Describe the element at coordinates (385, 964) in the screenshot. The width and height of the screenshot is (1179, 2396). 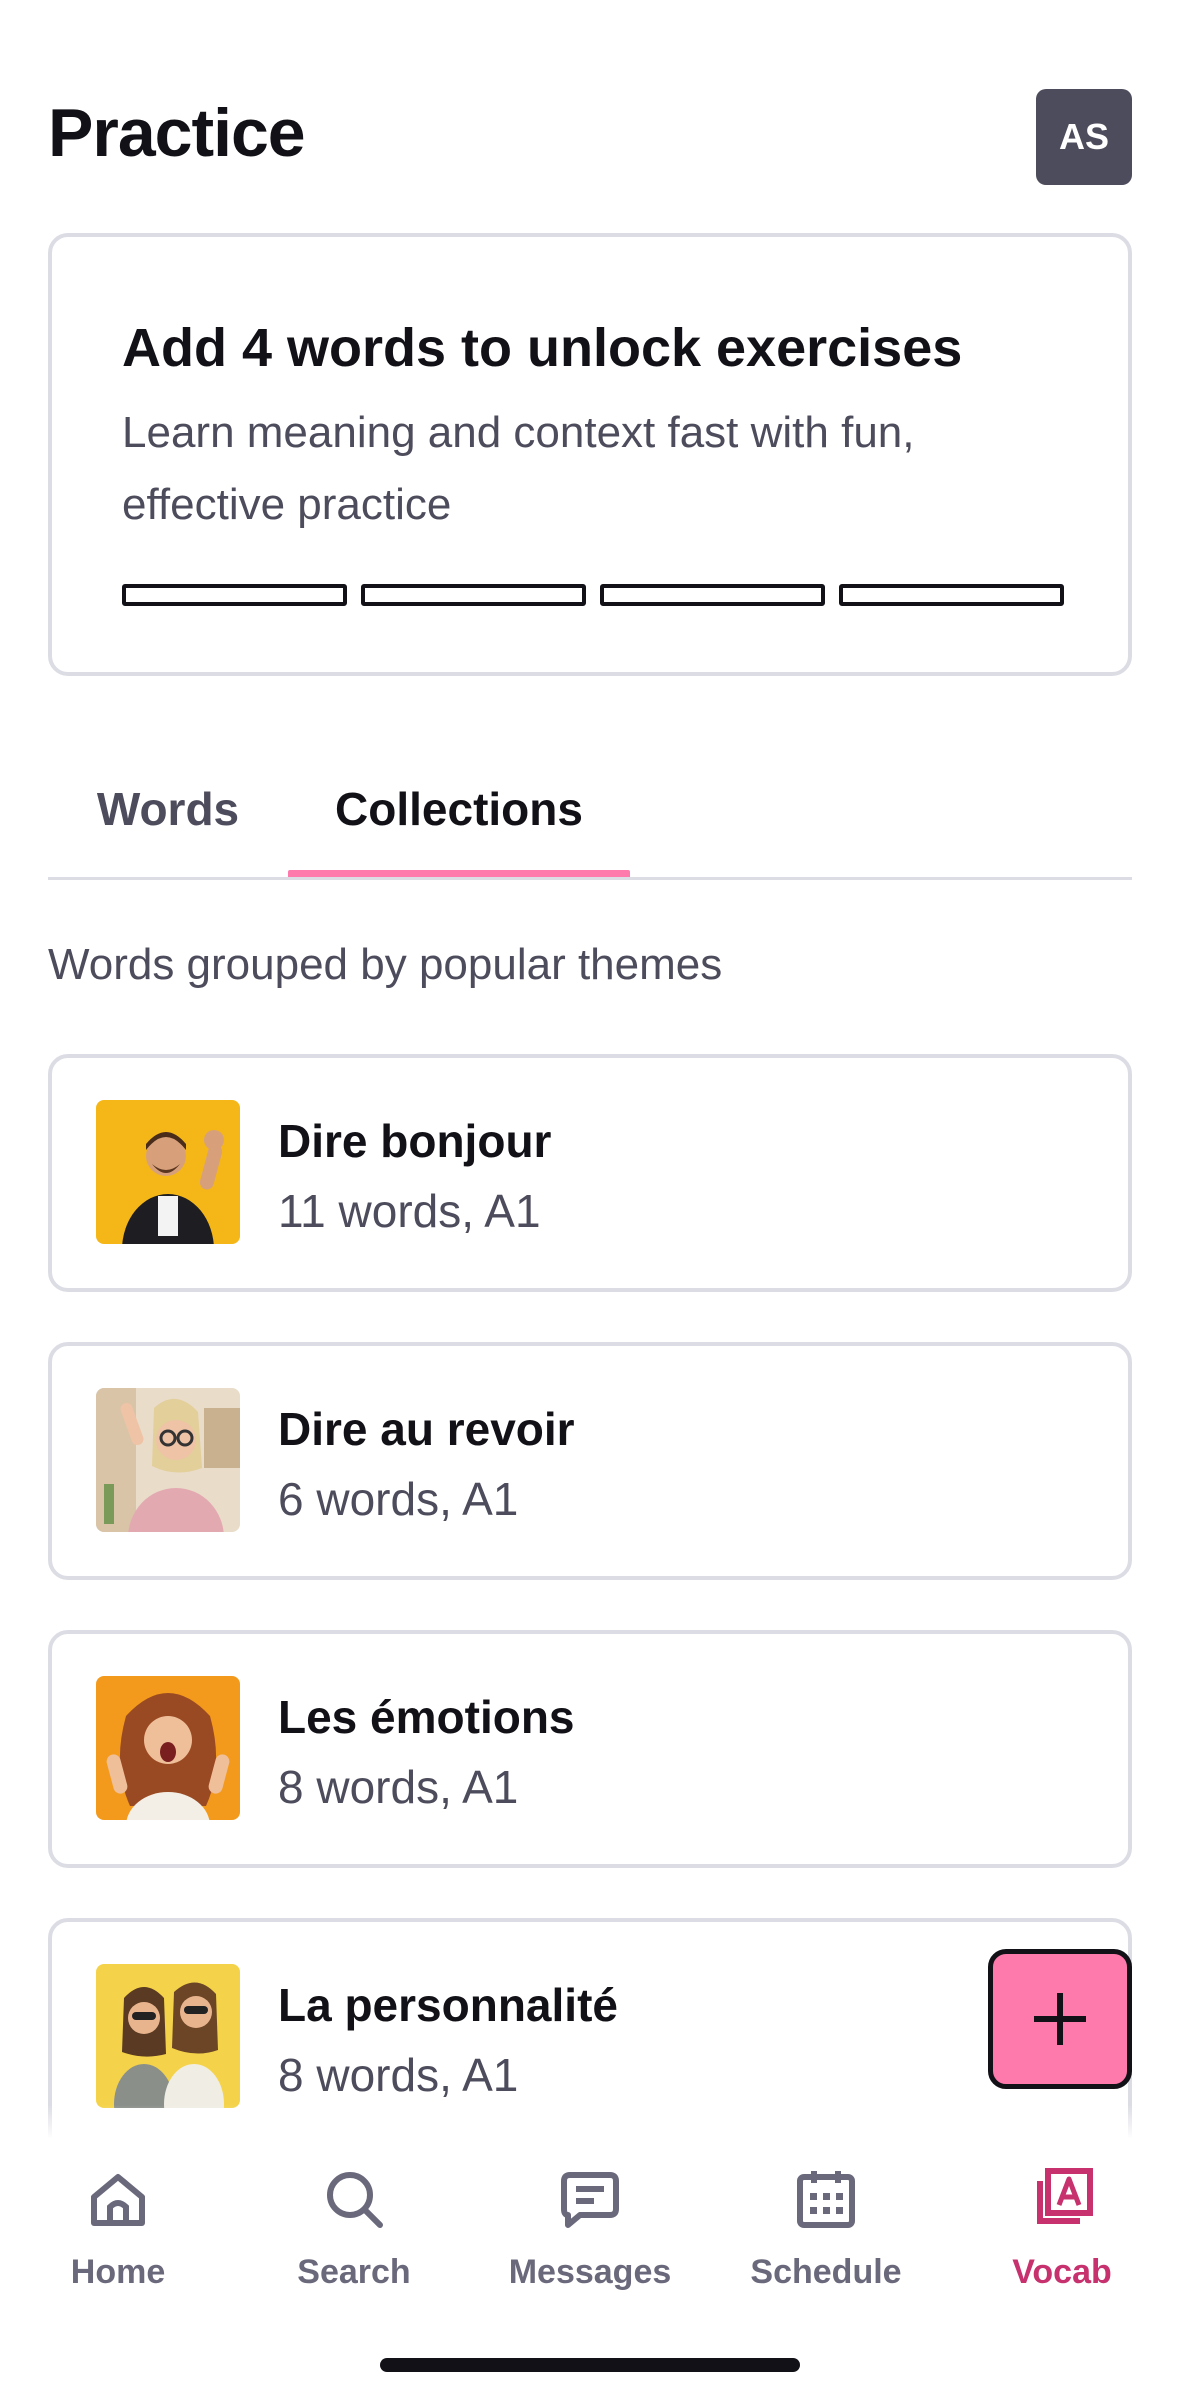
I see `collections-subtitle: Words grouped by popular themes` at that location.